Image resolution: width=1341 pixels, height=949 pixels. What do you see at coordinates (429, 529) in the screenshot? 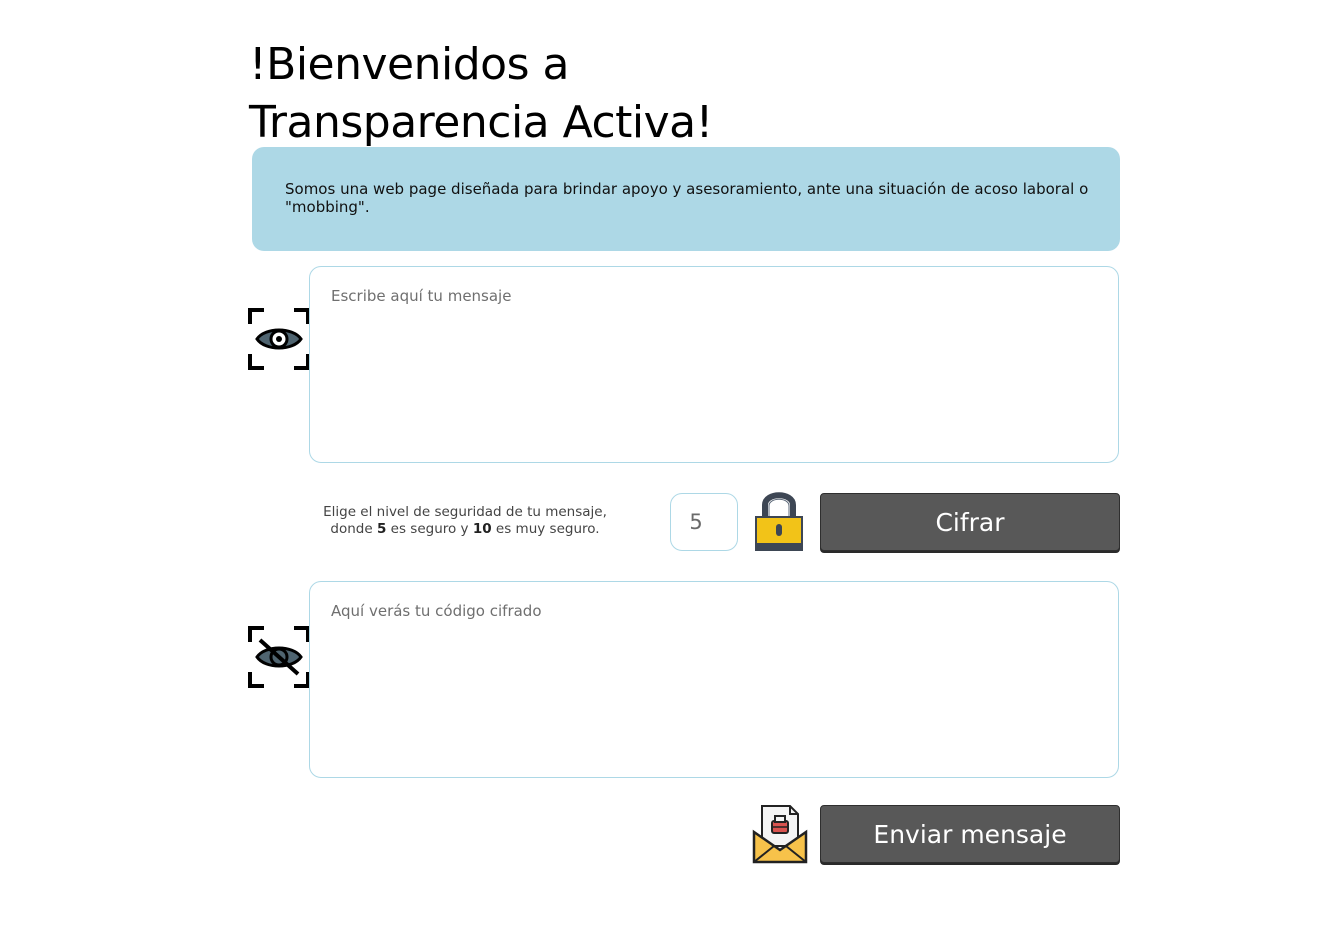
I see `security-hint-text-2: es seguro y` at bounding box center [429, 529].